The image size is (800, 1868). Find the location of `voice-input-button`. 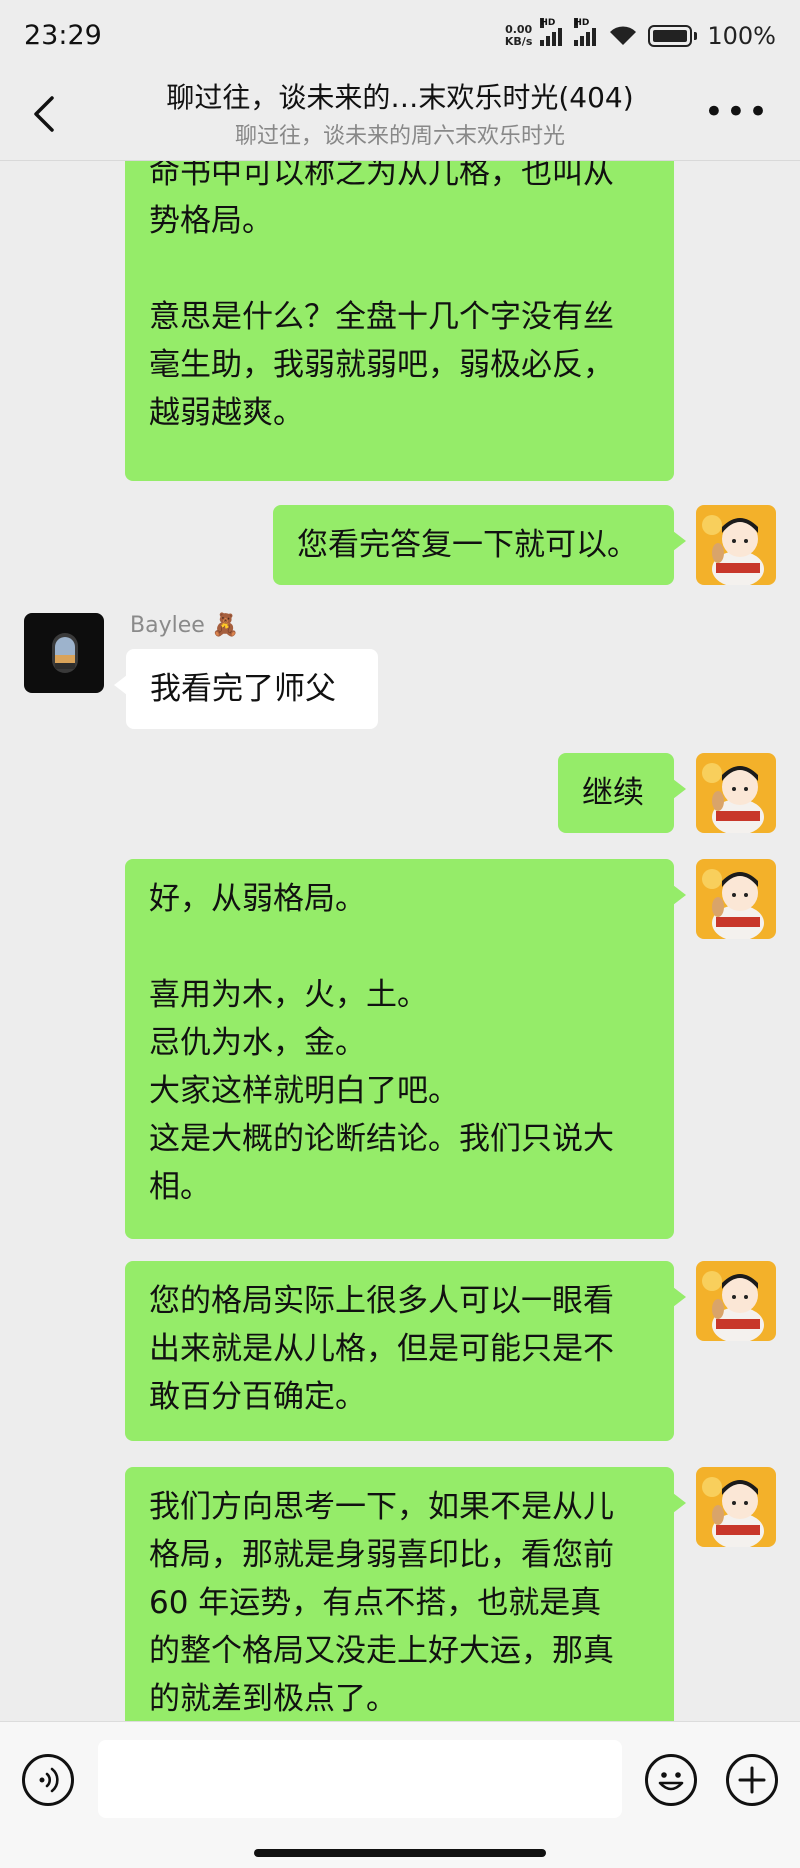

voice-input-button is located at coordinates (48, 1780).